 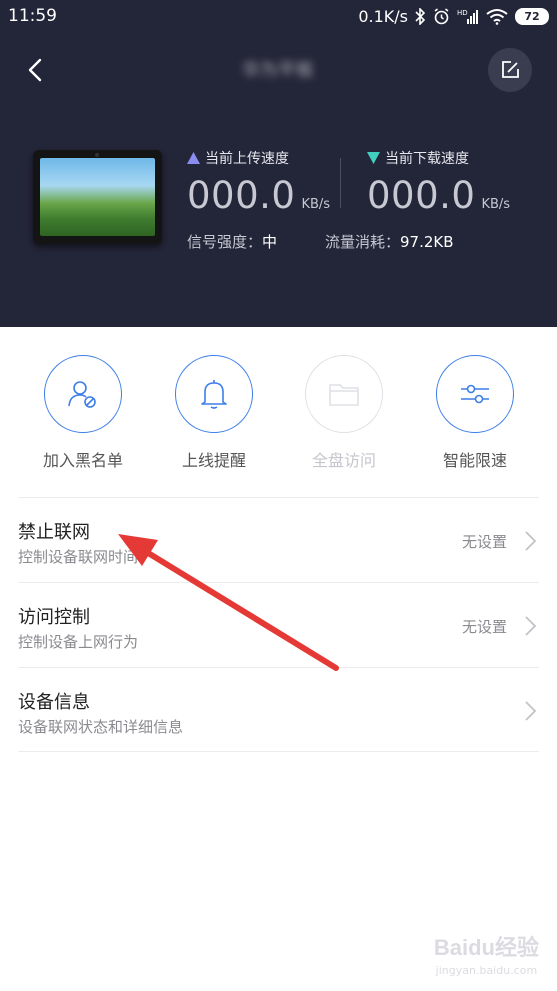 I want to click on download-speed-label: 当前下载速度, so click(x=427, y=159).